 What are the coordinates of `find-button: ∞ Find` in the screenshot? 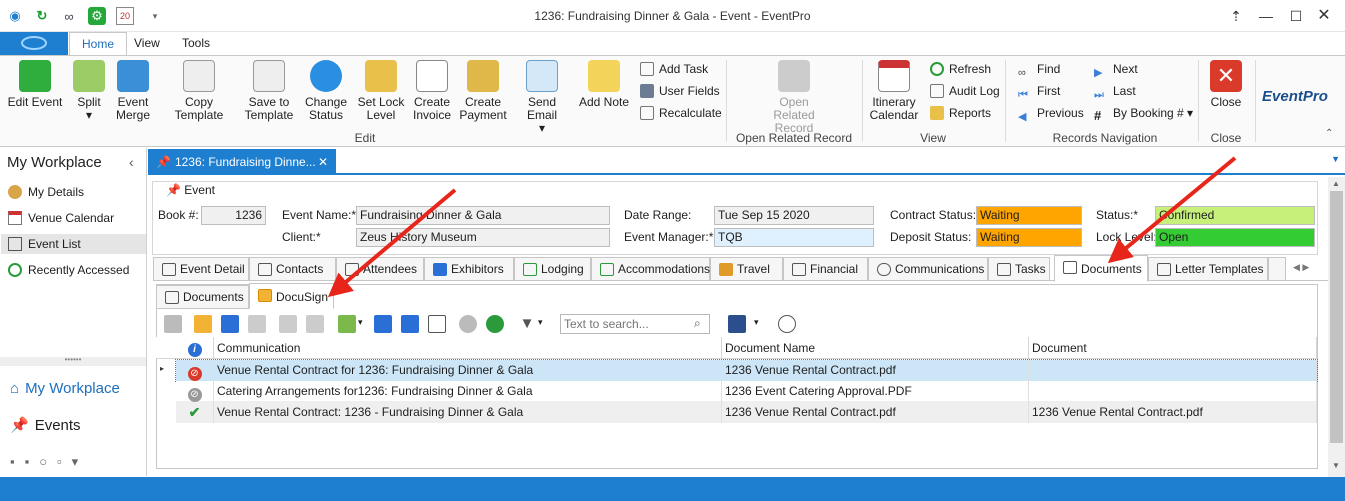 It's located at (1039, 69).